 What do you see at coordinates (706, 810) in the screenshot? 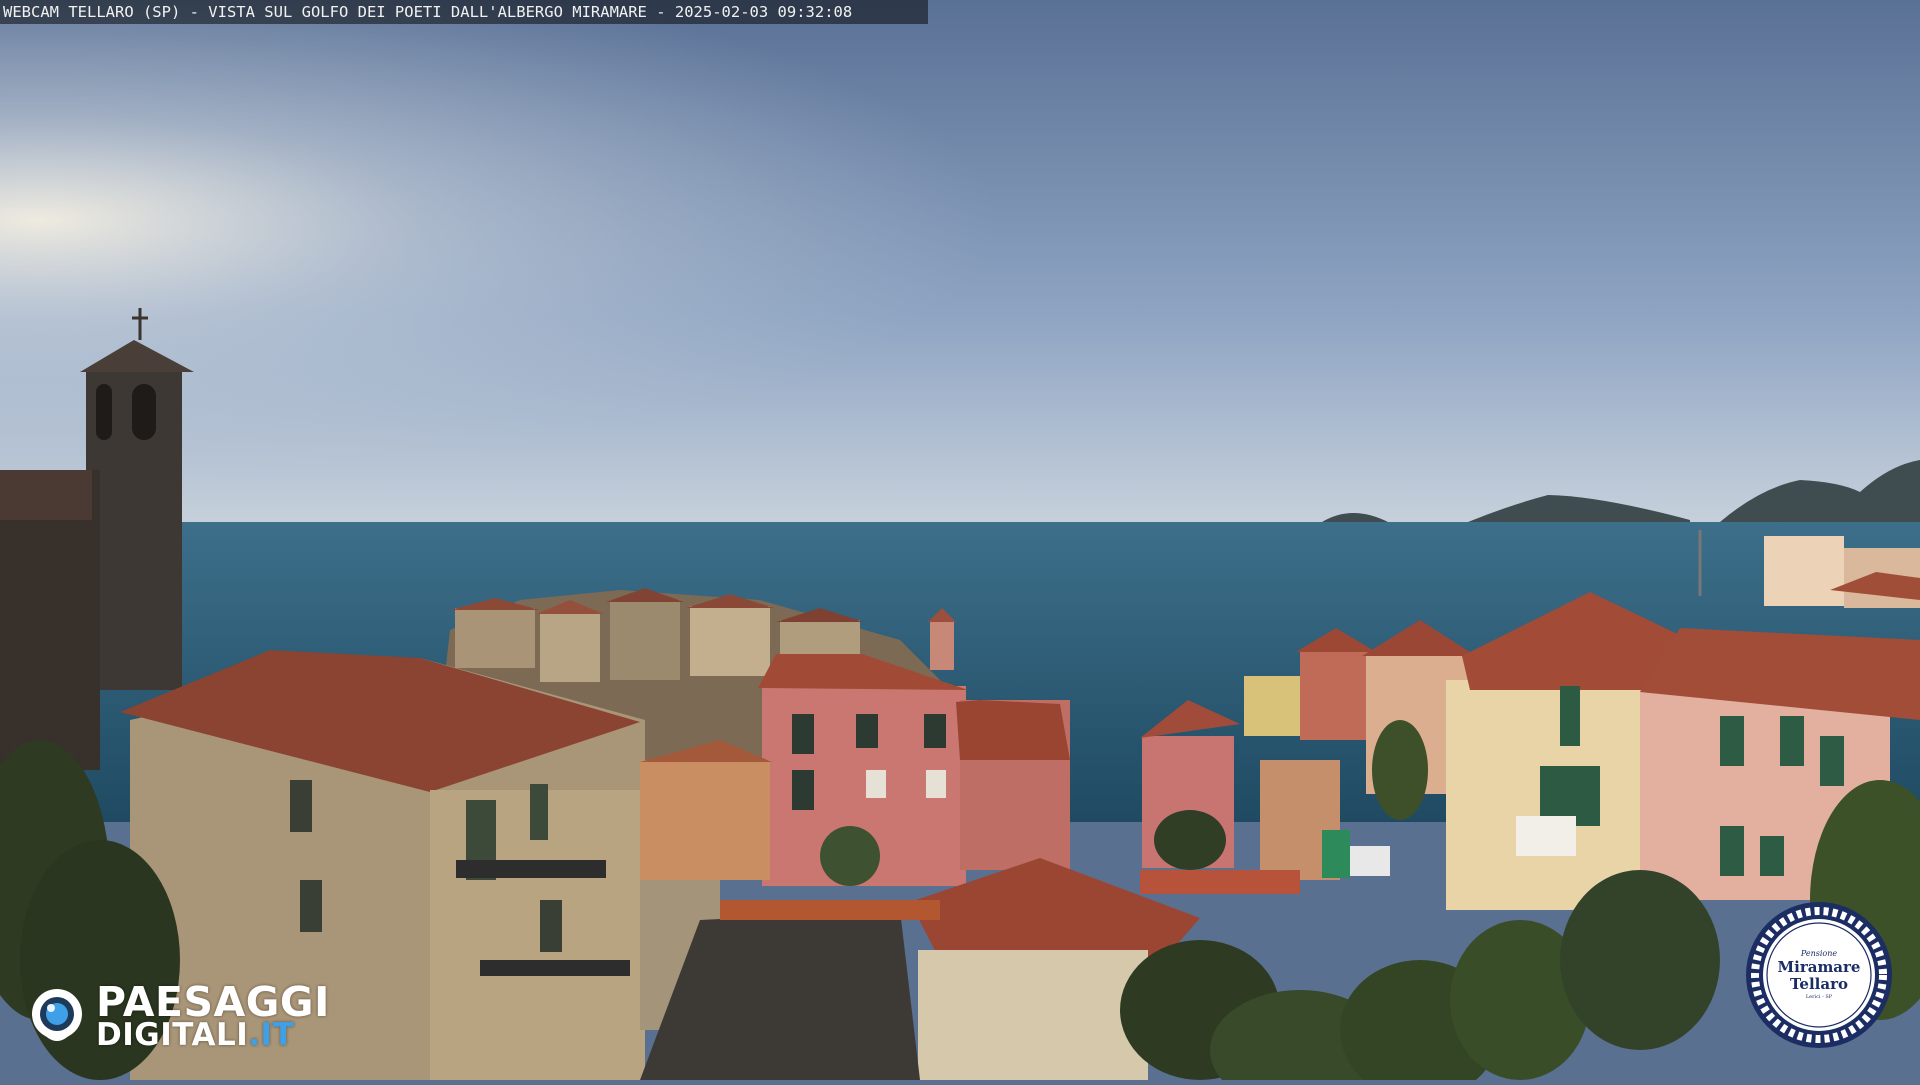
I see `orange-houses` at bounding box center [706, 810].